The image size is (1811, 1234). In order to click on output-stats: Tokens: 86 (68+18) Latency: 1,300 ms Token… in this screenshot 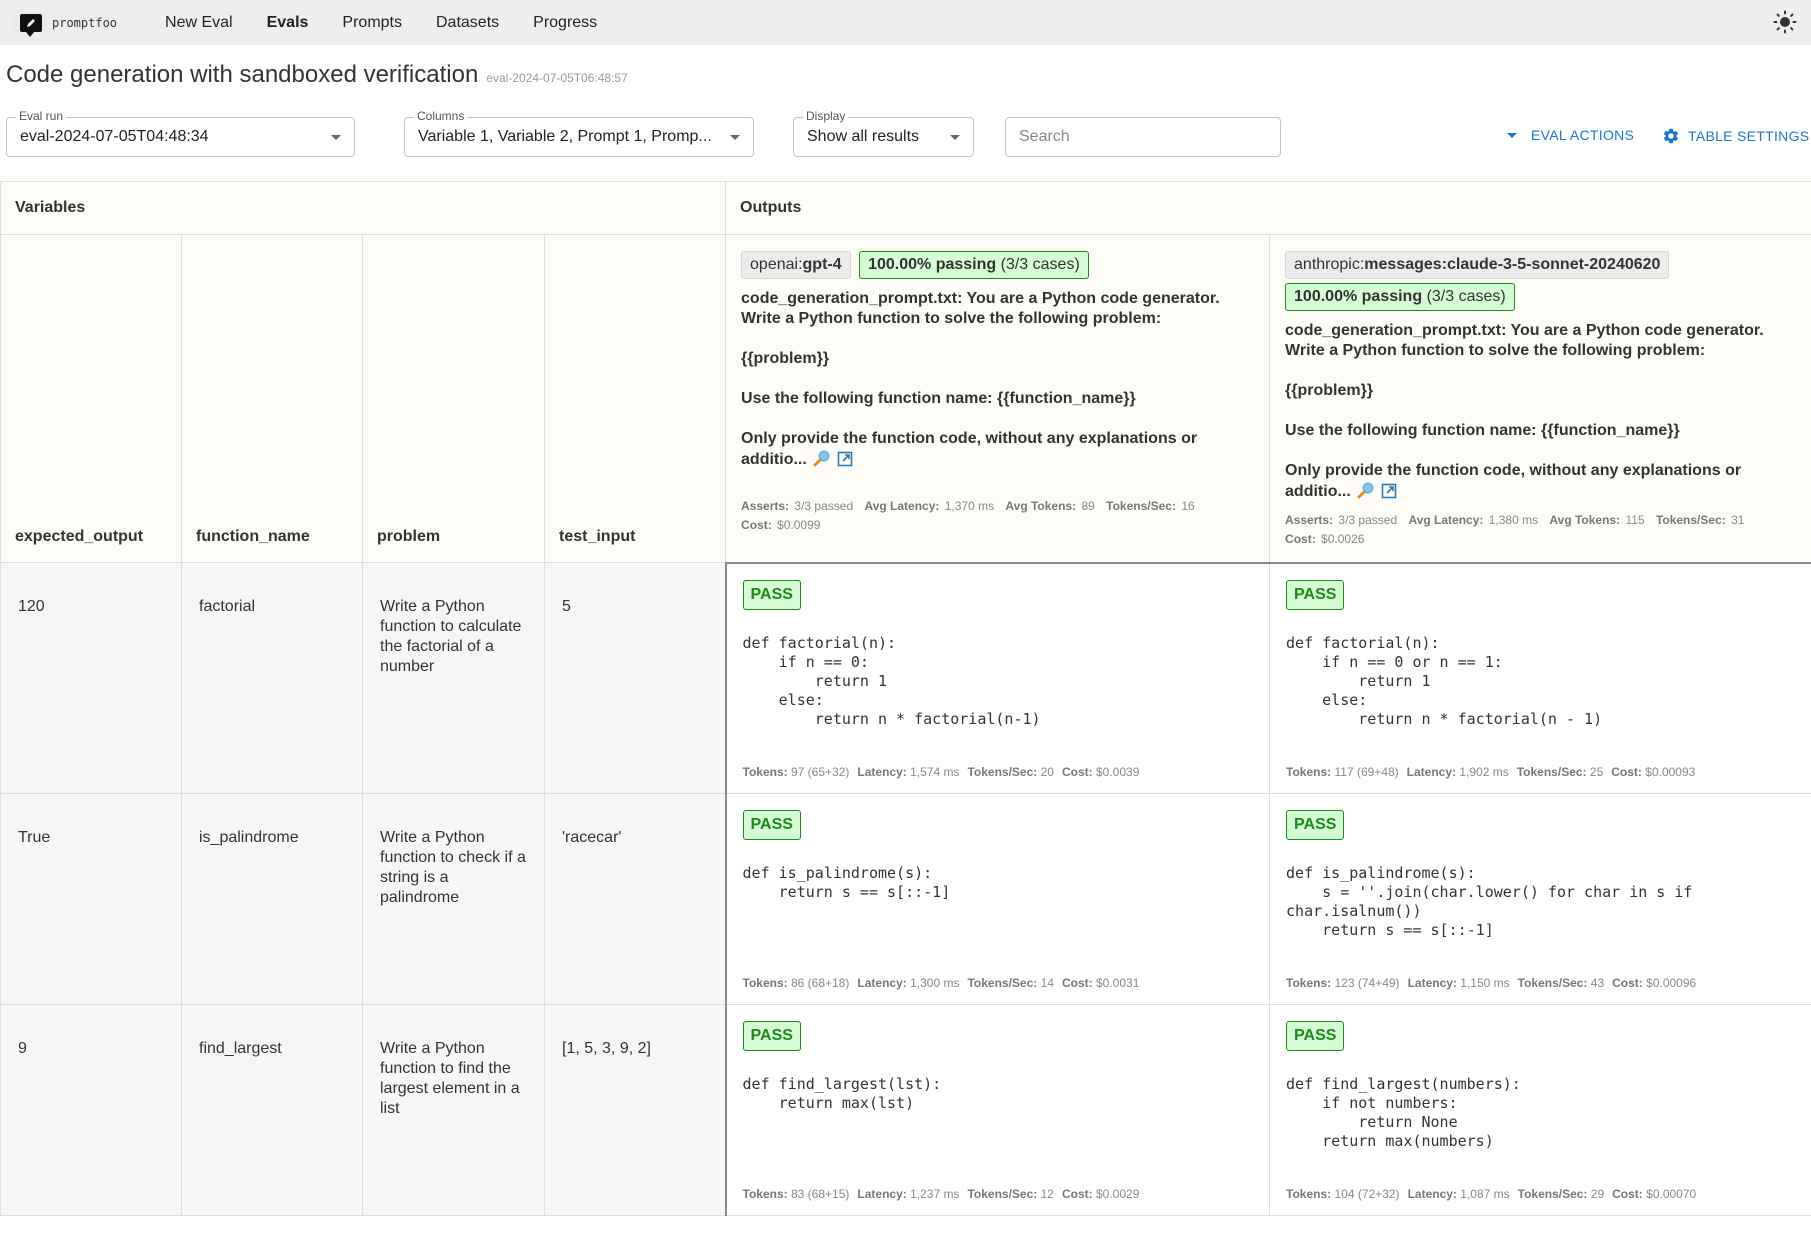, I will do `click(945, 983)`.